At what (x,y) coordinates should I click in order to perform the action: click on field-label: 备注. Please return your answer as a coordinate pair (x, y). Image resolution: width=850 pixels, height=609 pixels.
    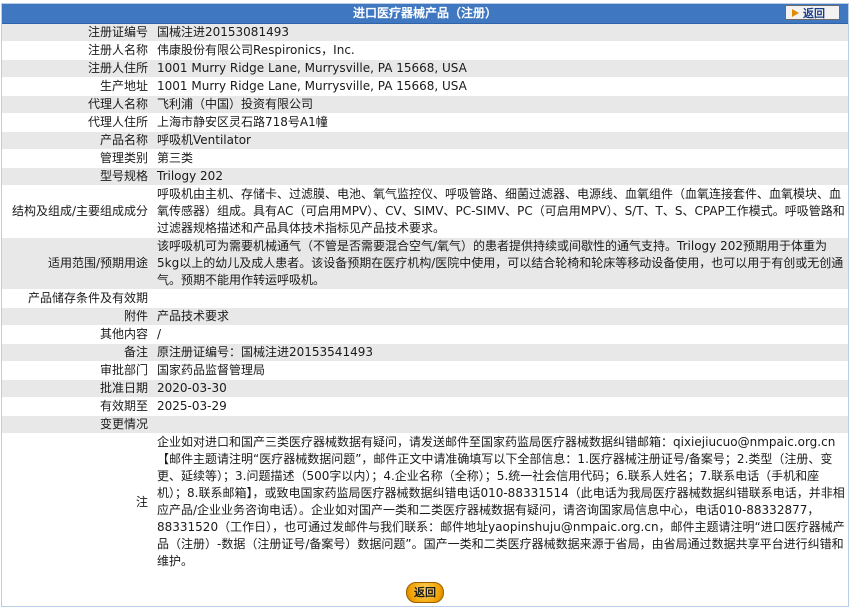
    Looking at the image, I should click on (76, 352).